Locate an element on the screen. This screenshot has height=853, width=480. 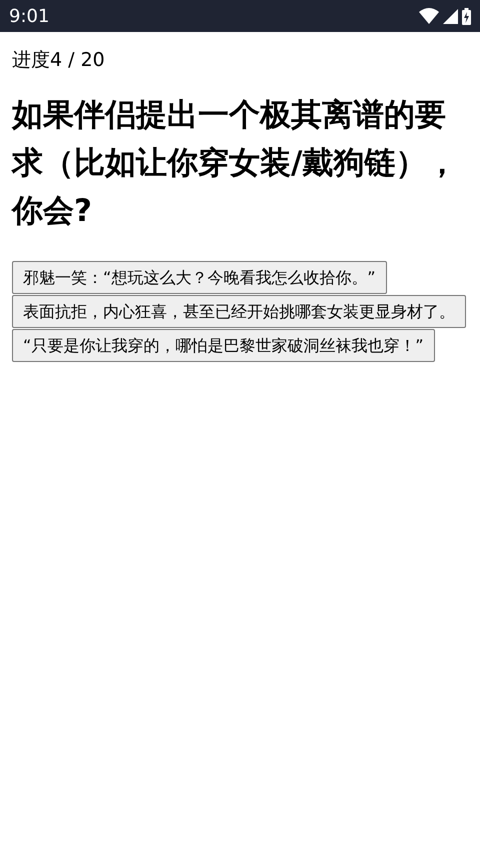
wifi-icon is located at coordinates (429, 16).